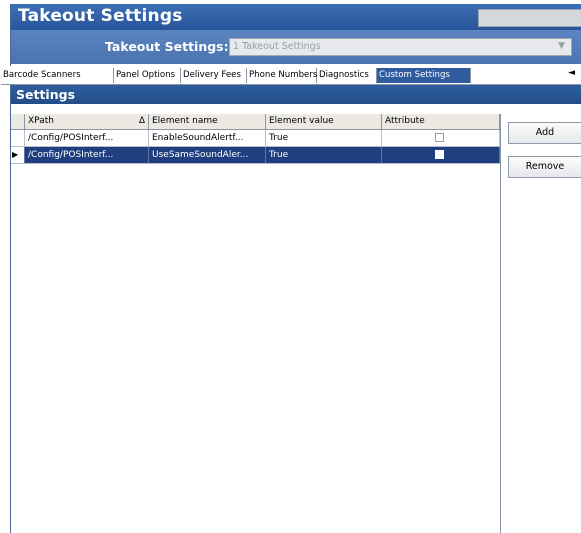 The image size is (581, 533). Describe the element at coordinates (296, 94) in the screenshot. I see `settings-section-header: Settings` at that location.